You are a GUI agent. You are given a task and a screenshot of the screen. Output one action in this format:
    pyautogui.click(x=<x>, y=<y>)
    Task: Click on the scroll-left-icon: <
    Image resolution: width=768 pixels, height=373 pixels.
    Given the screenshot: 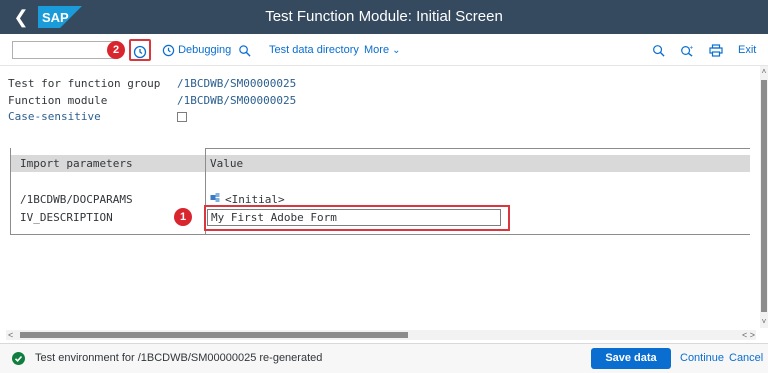 What is the action you would take?
    pyautogui.click(x=10, y=335)
    